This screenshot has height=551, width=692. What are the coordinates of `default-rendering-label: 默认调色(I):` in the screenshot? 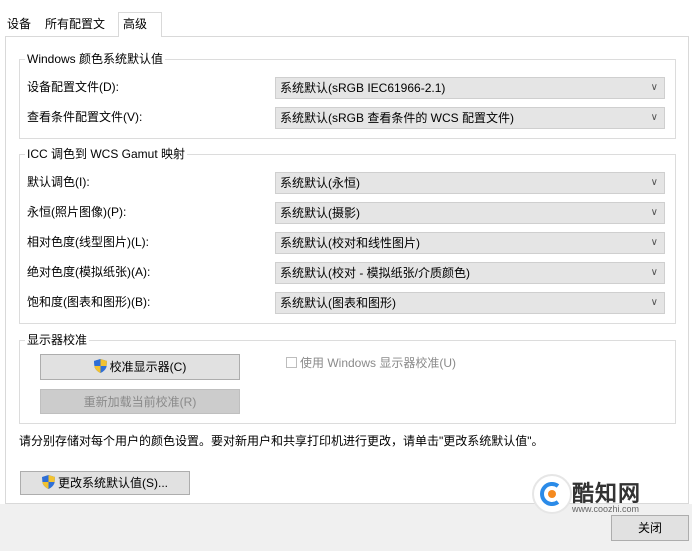 It's located at (58, 182).